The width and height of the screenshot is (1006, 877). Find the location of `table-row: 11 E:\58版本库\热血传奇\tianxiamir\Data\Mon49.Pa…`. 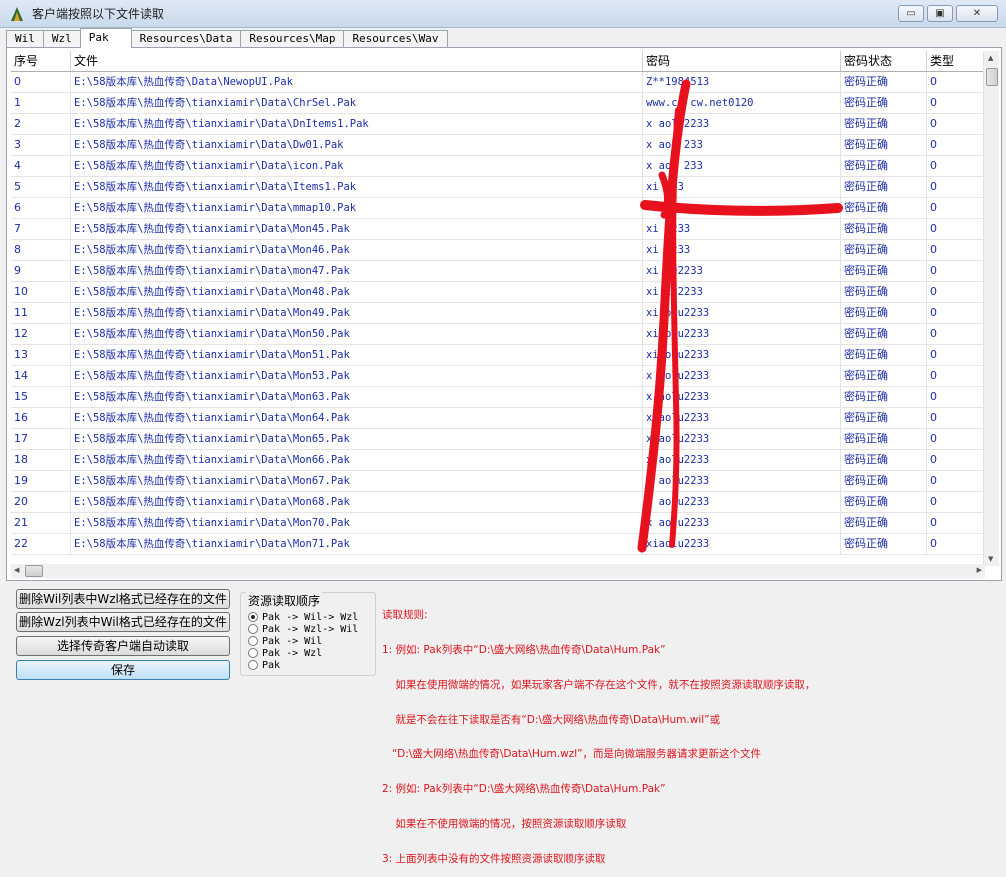

table-row: 11 E:\58版本库\热血传奇\tianxiamir\Data\Mon49.Pa… is located at coordinates (498, 313).